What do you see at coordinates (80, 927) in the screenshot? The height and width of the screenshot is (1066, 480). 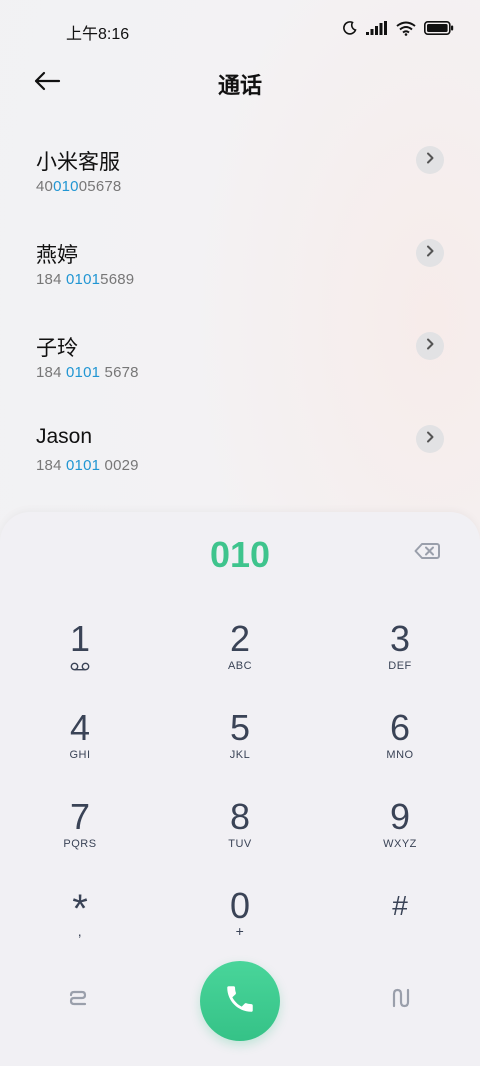 I see `key-star: * ,` at bounding box center [80, 927].